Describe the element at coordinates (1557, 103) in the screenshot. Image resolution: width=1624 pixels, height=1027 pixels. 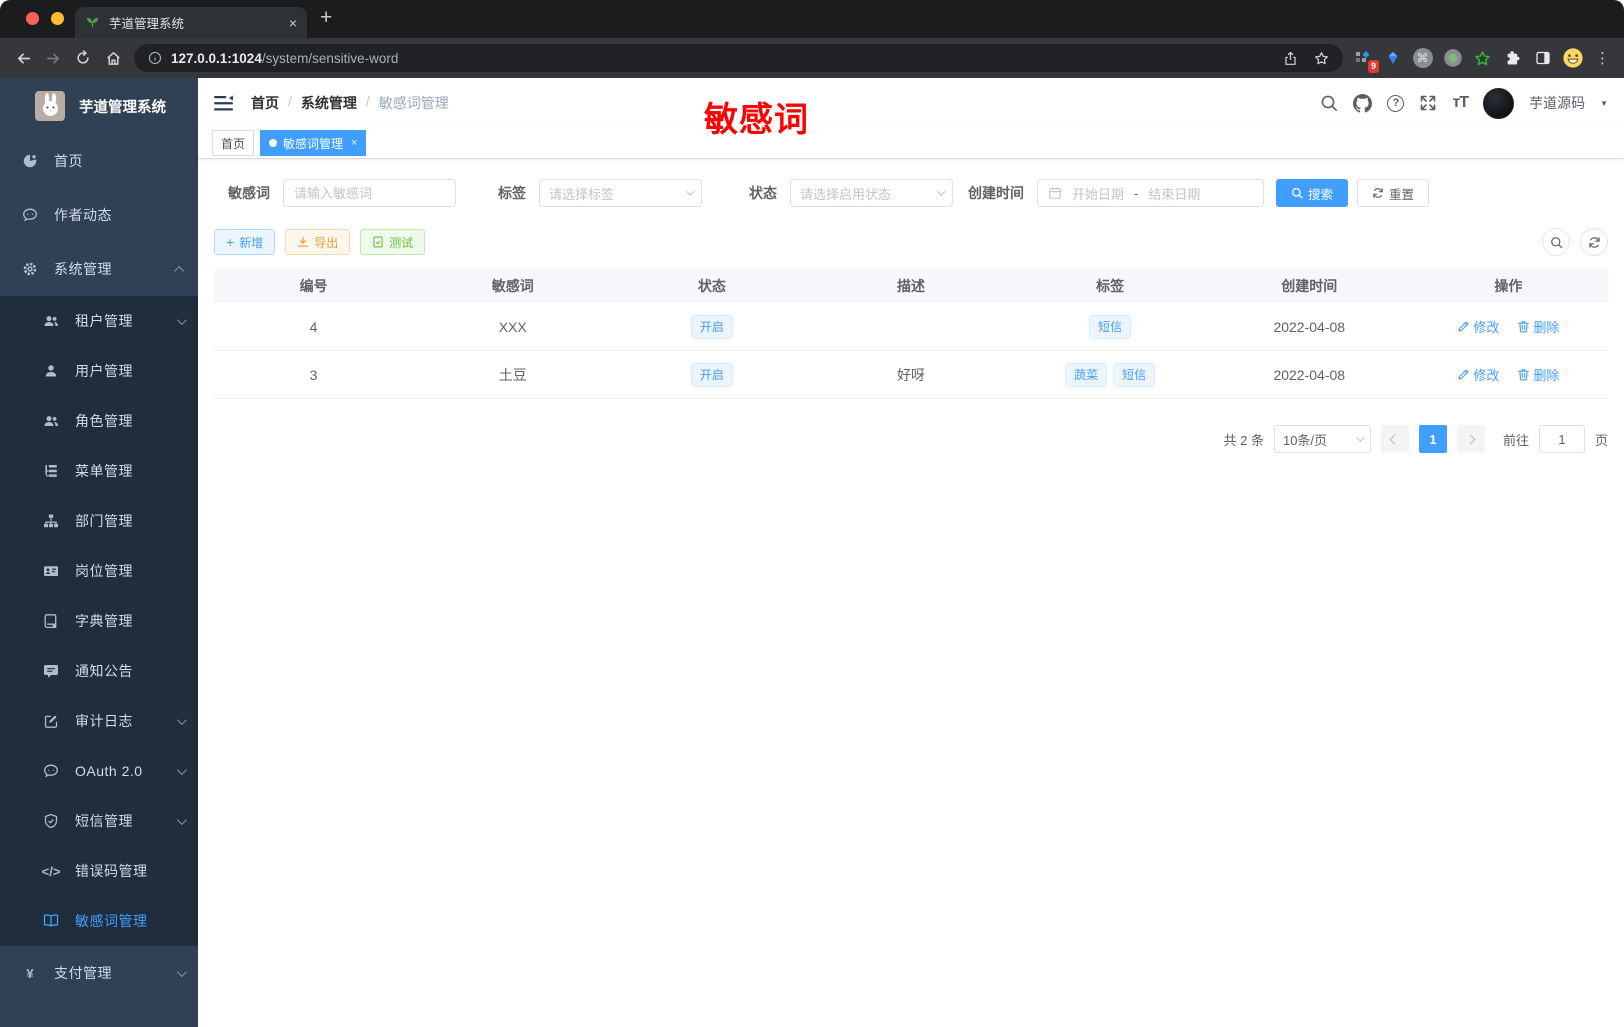
I see `username: 芋道源码` at that location.